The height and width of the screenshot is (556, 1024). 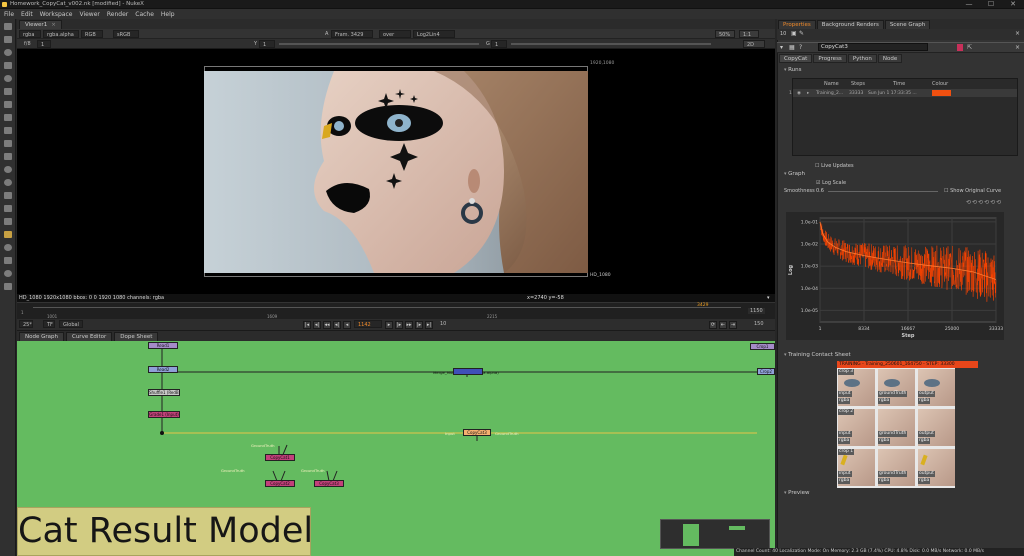 What do you see at coordinates (329, 483) in the screenshot?
I see `node-inference-3: CopyCat3` at bounding box center [329, 483].